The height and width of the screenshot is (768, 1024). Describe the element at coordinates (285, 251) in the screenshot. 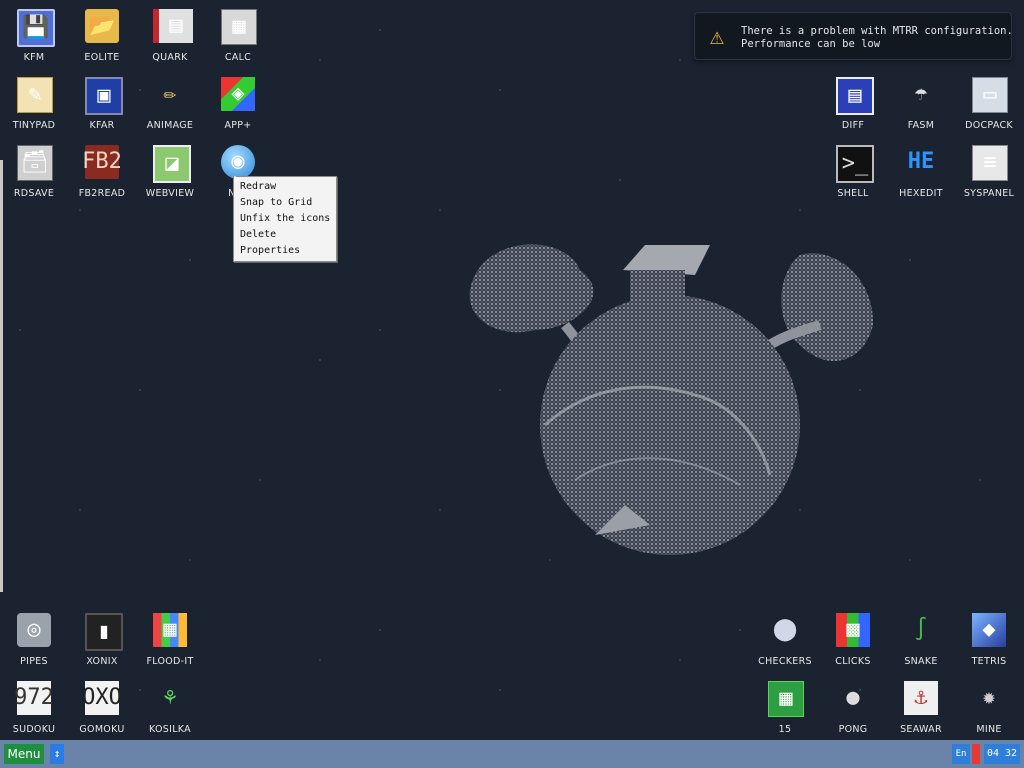

I see `context-menu-properties: Properties` at that location.